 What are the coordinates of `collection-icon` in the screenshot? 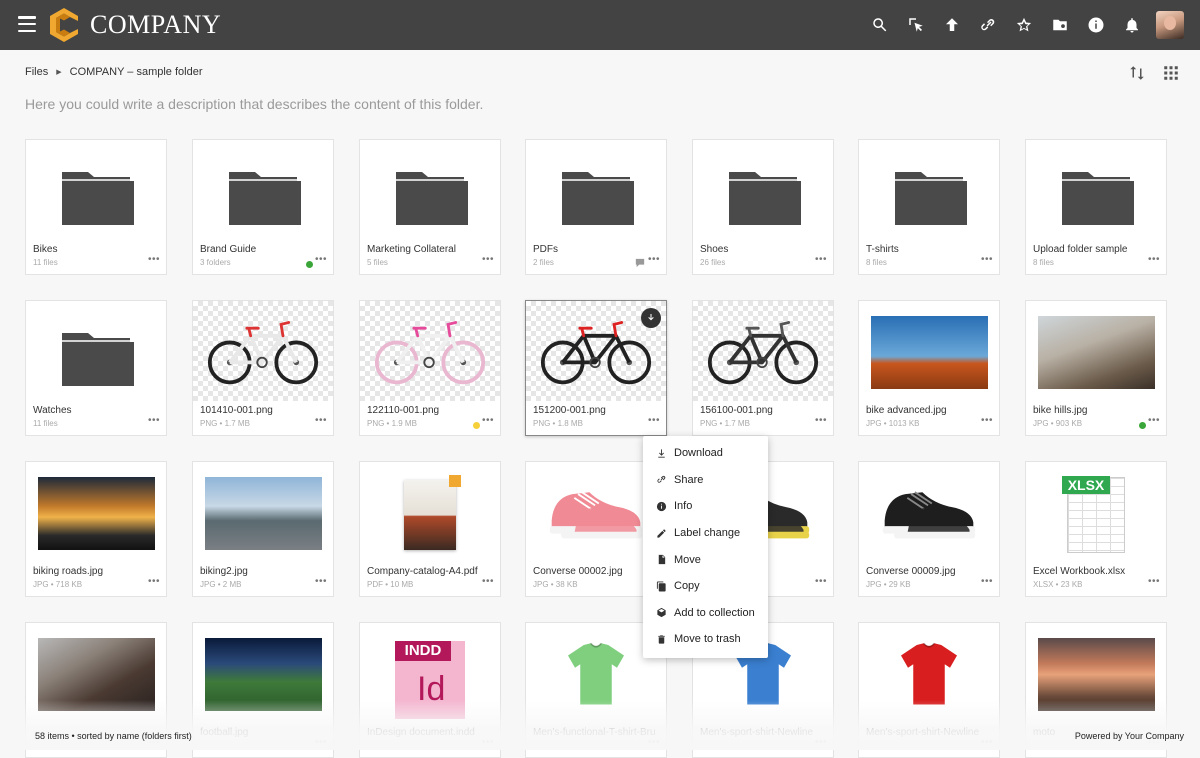 It's located at (661, 613).